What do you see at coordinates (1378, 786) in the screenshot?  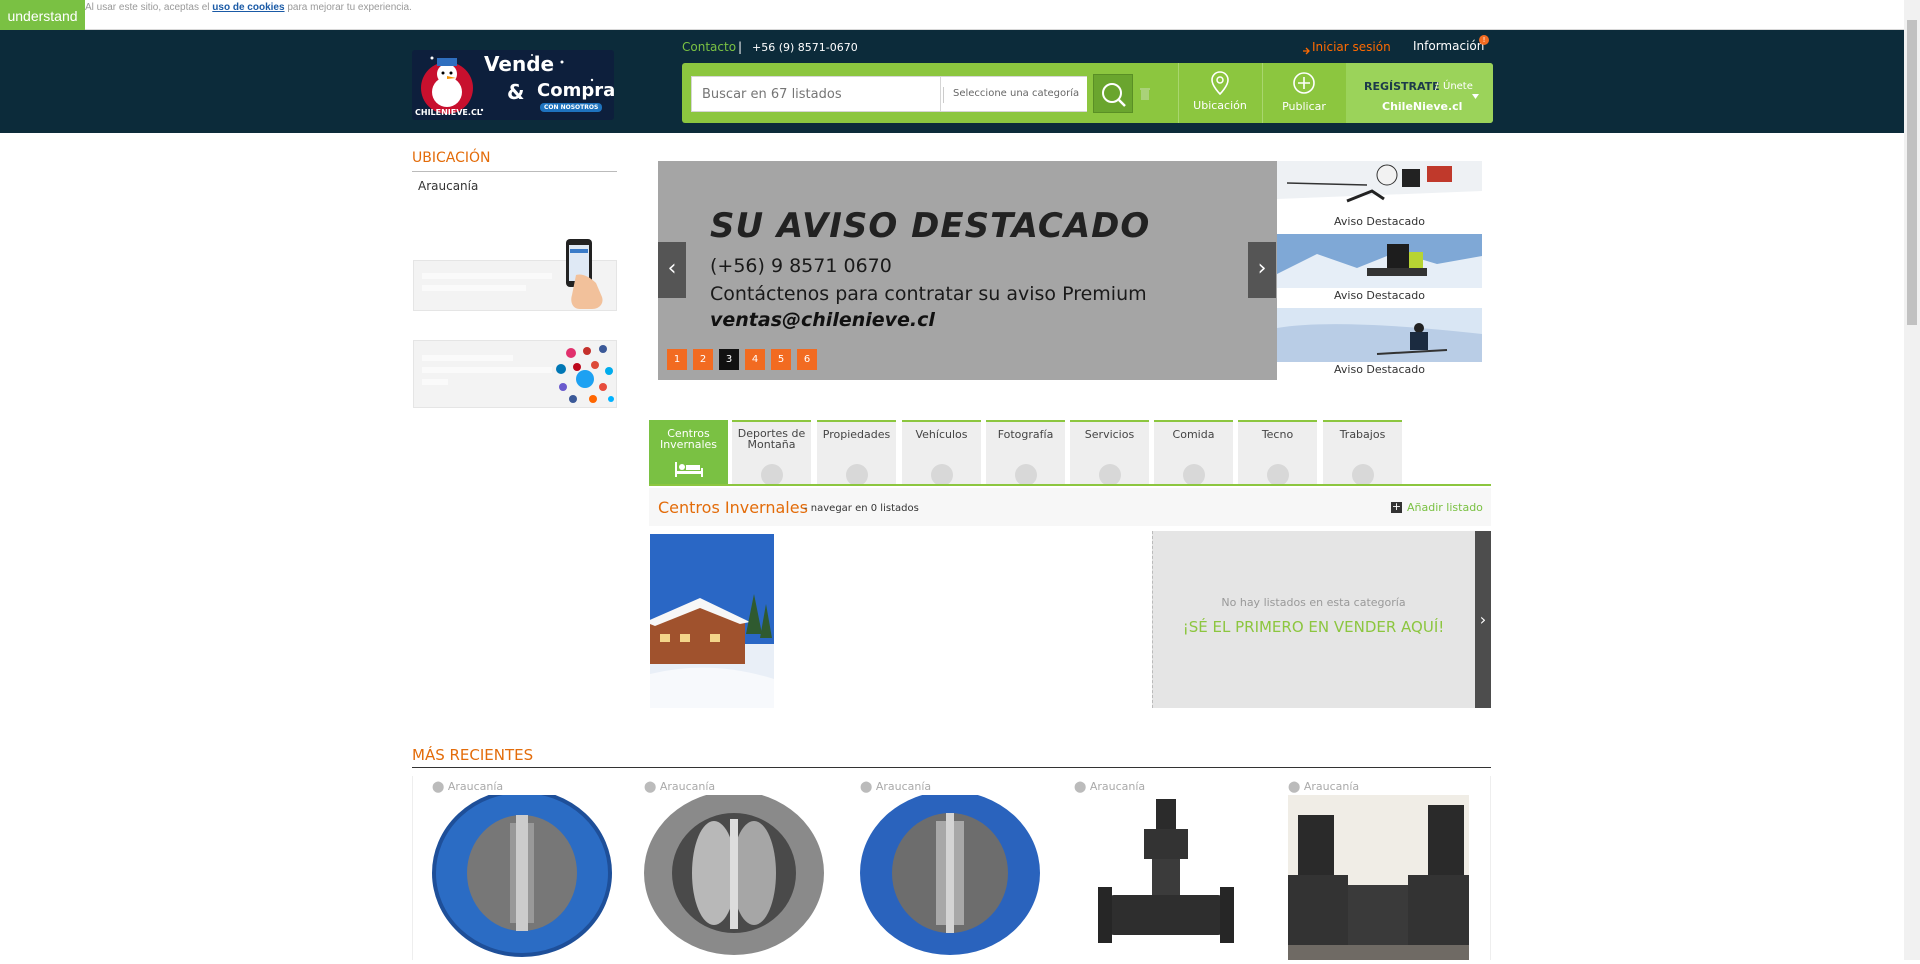 I see `listing-location: ⬤ Araucanía` at bounding box center [1378, 786].